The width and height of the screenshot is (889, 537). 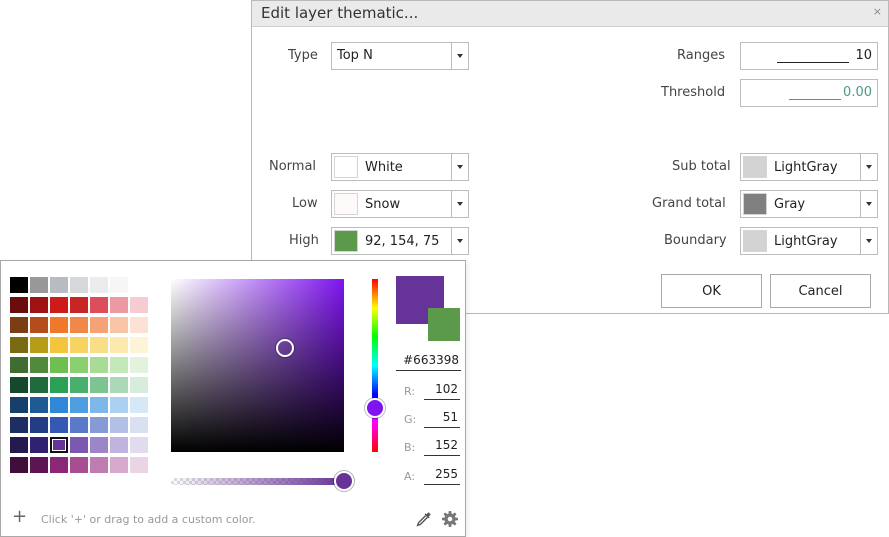 What do you see at coordinates (257, 365) in the screenshot?
I see `saturation-value-area` at bounding box center [257, 365].